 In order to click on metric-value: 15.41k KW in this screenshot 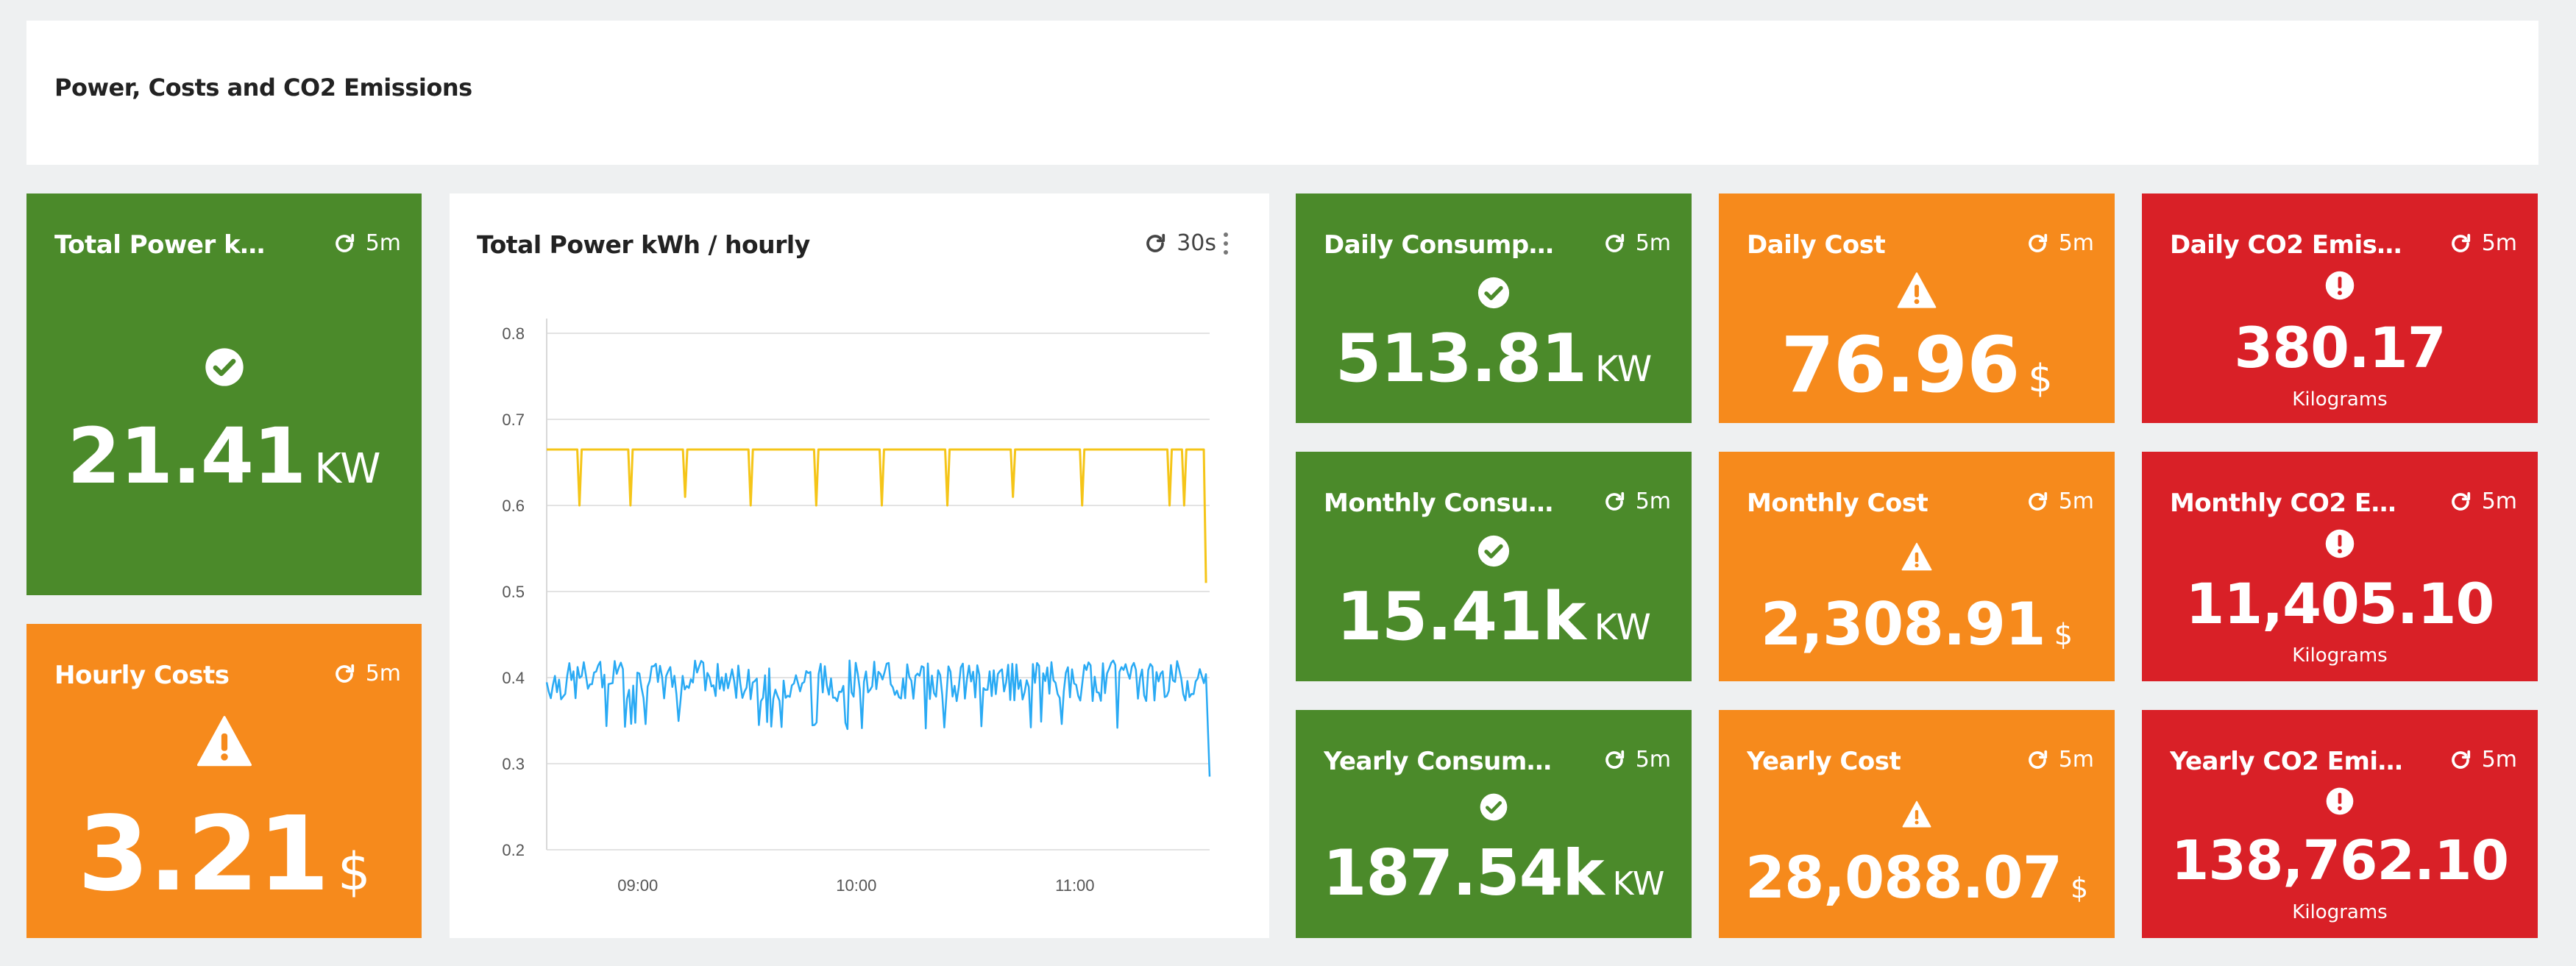, I will do `click(1494, 617)`.